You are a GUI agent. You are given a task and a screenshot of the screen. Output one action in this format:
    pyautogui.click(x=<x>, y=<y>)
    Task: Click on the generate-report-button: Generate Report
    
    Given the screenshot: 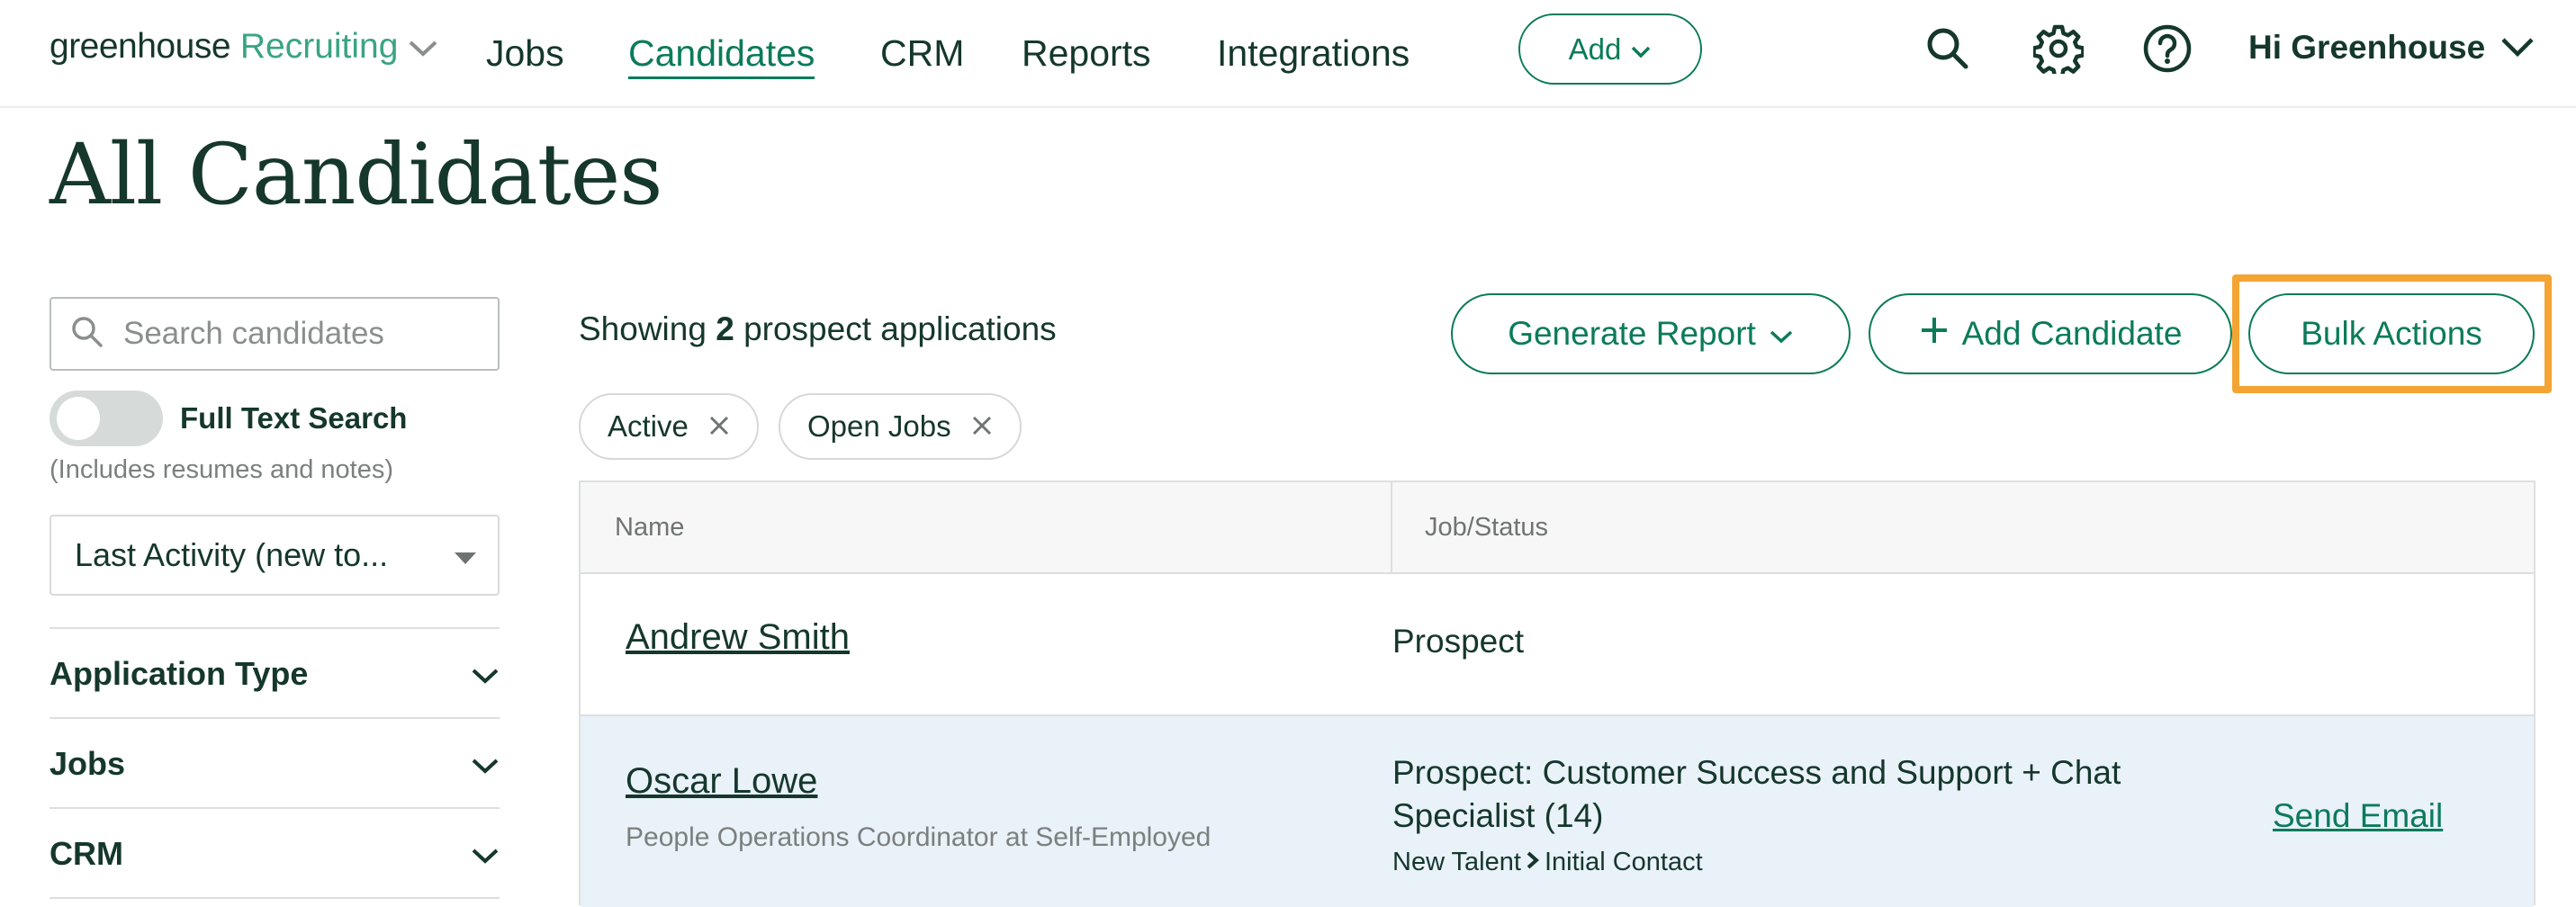 What is the action you would take?
    pyautogui.click(x=1651, y=333)
    